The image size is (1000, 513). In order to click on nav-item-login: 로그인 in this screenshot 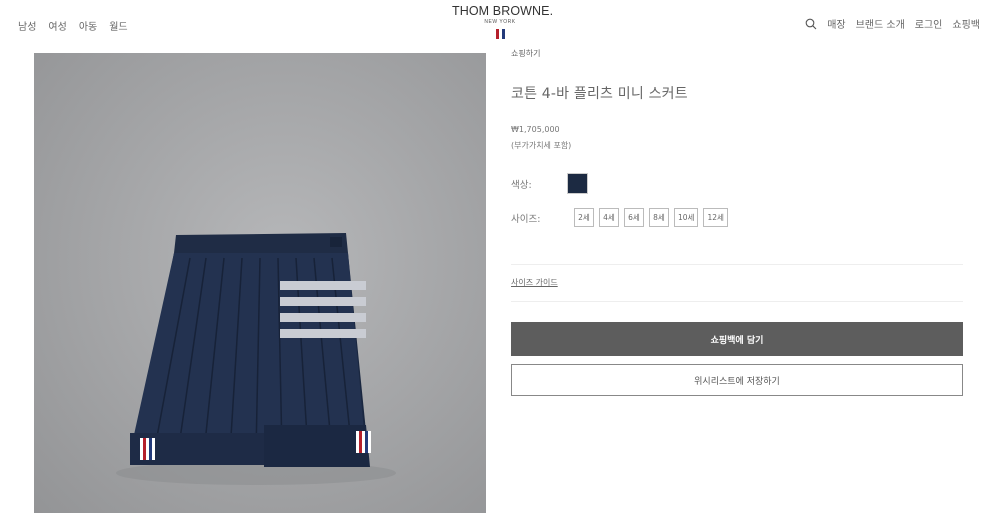, I will do `click(929, 23)`.